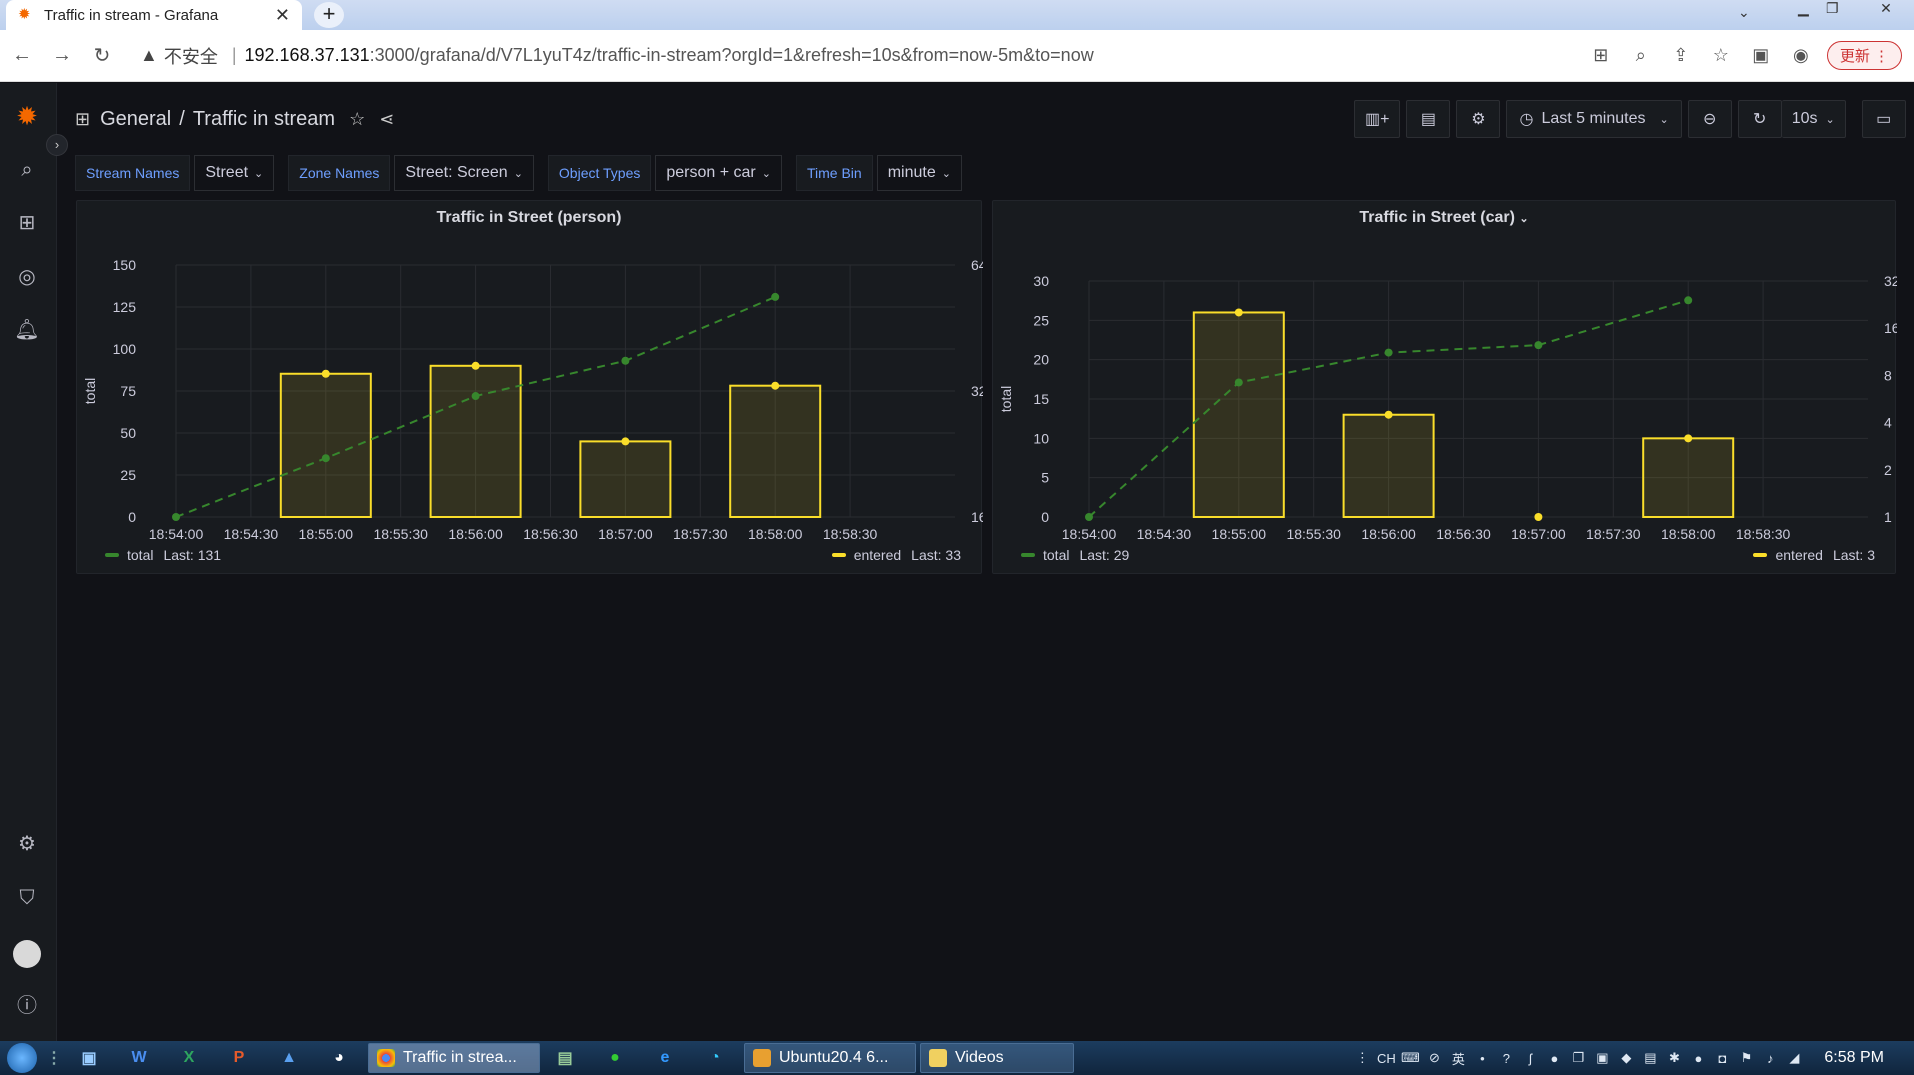 The width and height of the screenshot is (1914, 1075). Describe the element at coordinates (1803, 11) in the screenshot. I see `minimize-icon: ▁` at that location.